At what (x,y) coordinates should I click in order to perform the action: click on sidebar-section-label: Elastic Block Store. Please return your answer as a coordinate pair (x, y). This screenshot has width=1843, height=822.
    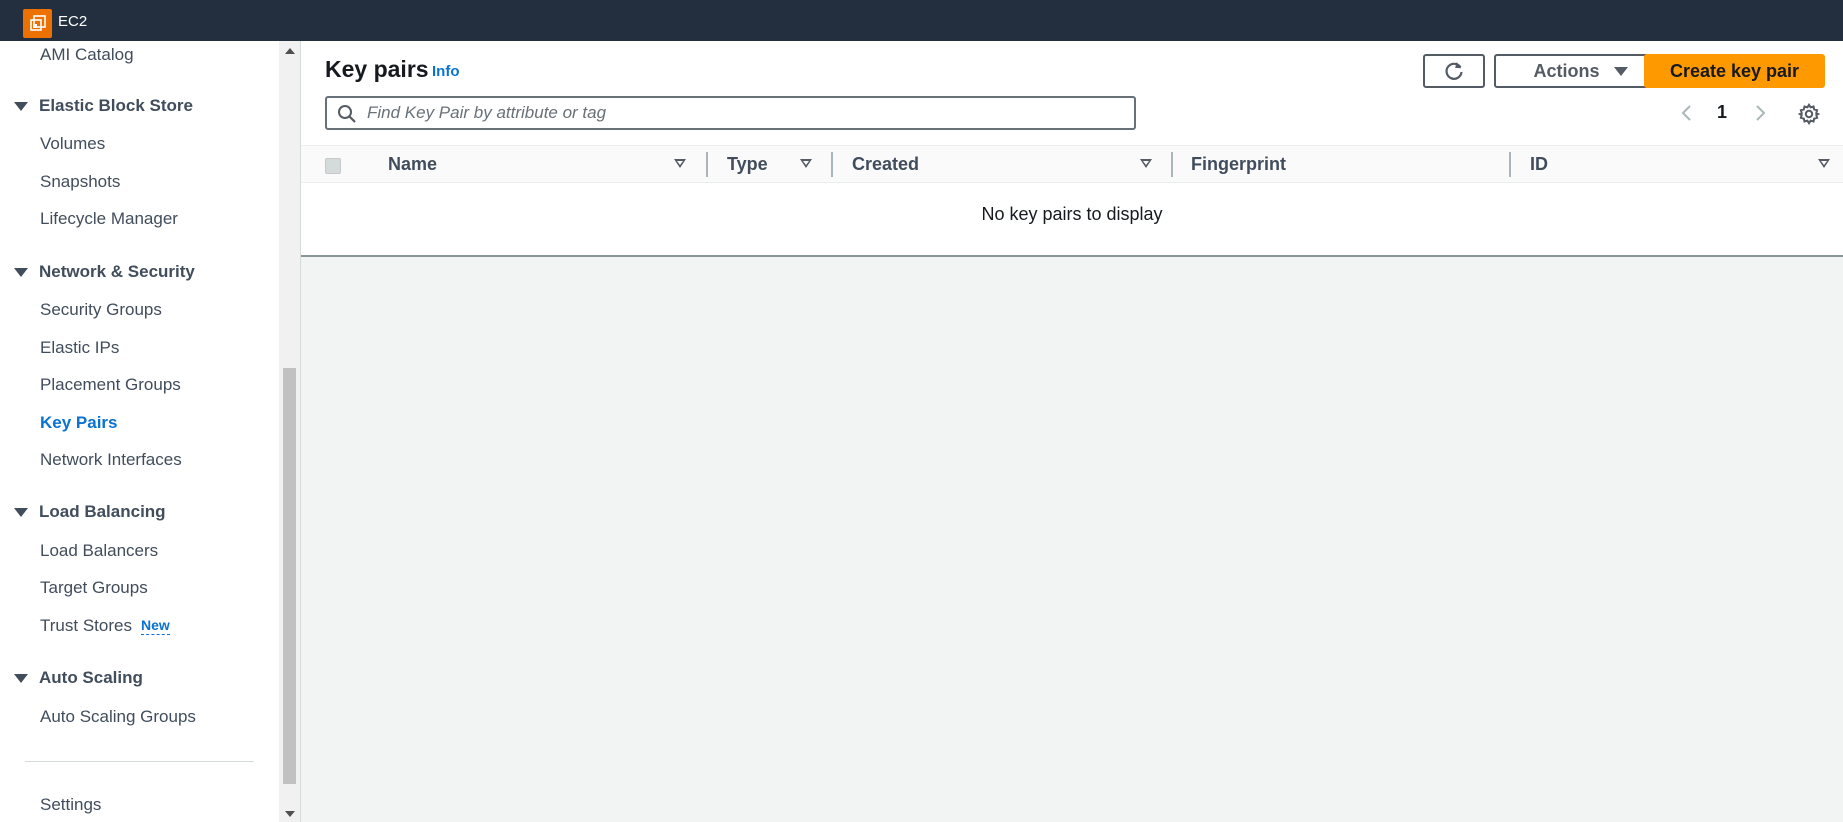
    Looking at the image, I should click on (116, 105).